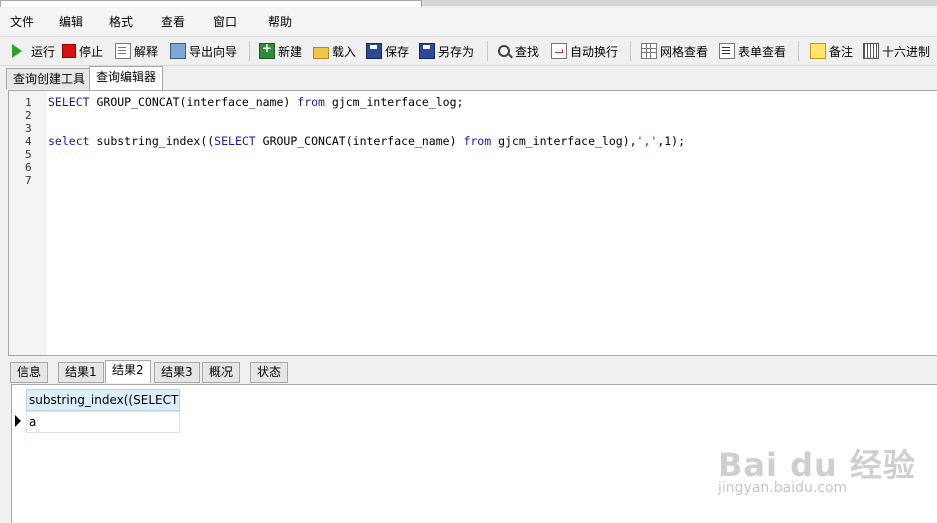 Image resolution: width=937 pixels, height=523 pixels. What do you see at coordinates (69, 51) in the screenshot?
I see `stop-icon` at bounding box center [69, 51].